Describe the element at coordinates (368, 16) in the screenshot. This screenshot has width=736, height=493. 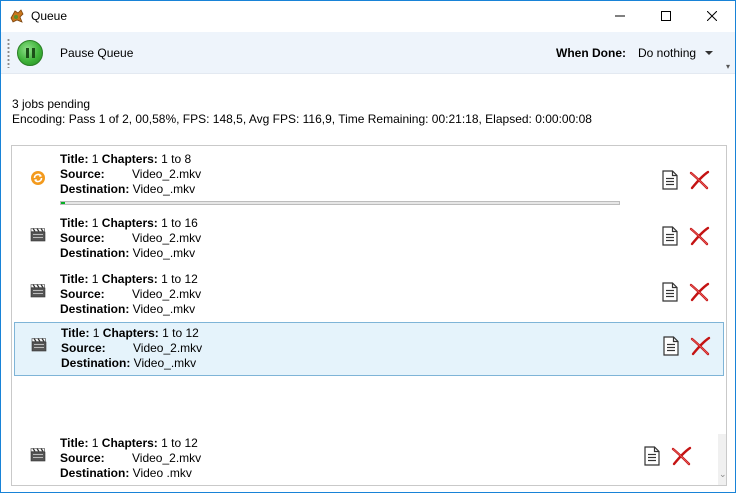
I see `title-bar: Queue` at that location.